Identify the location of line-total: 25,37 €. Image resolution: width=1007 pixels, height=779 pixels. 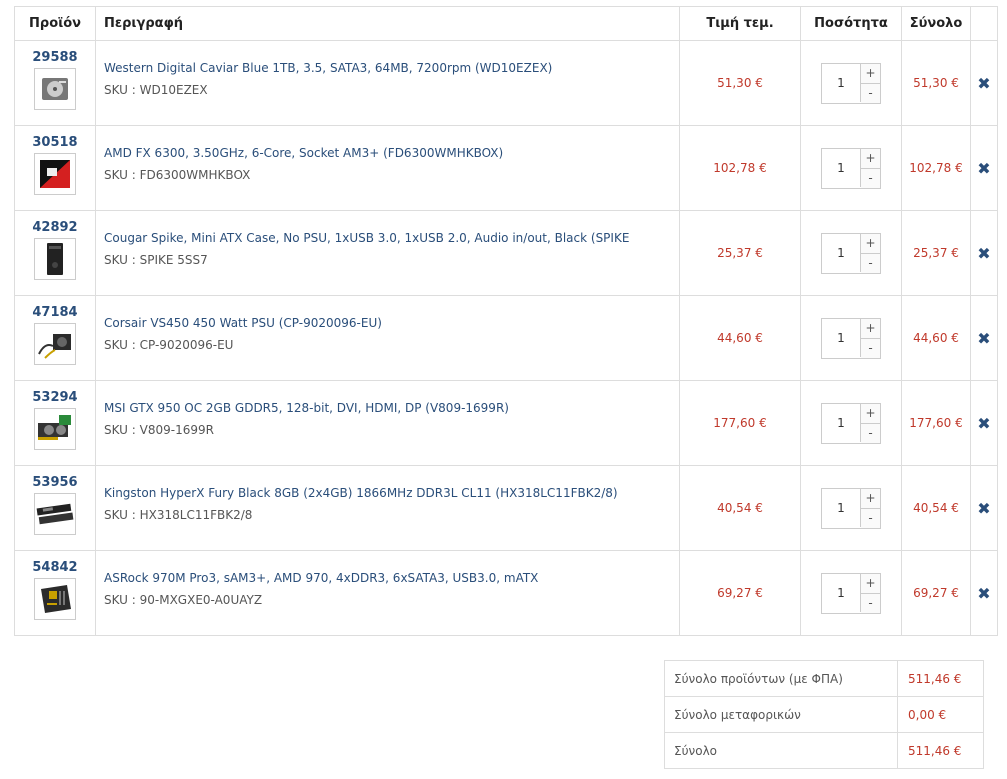
(936, 253).